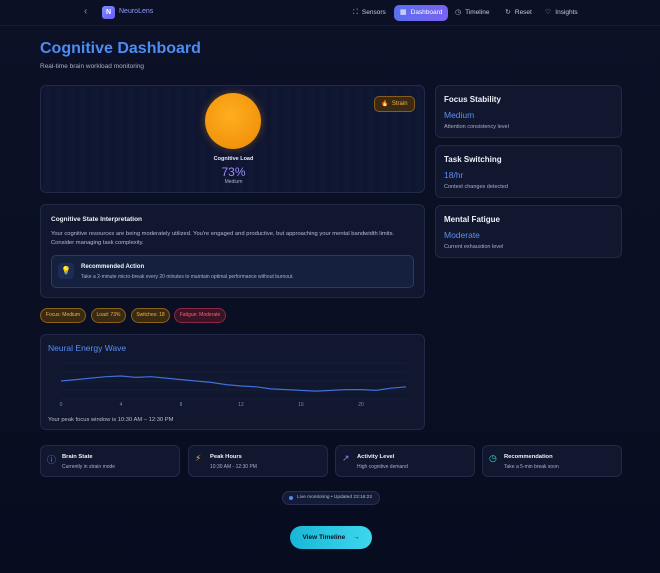 This screenshot has width=660, height=573. Describe the element at coordinates (113, 267) in the screenshot. I see `recommended-action-title: Recommended Action` at that location.